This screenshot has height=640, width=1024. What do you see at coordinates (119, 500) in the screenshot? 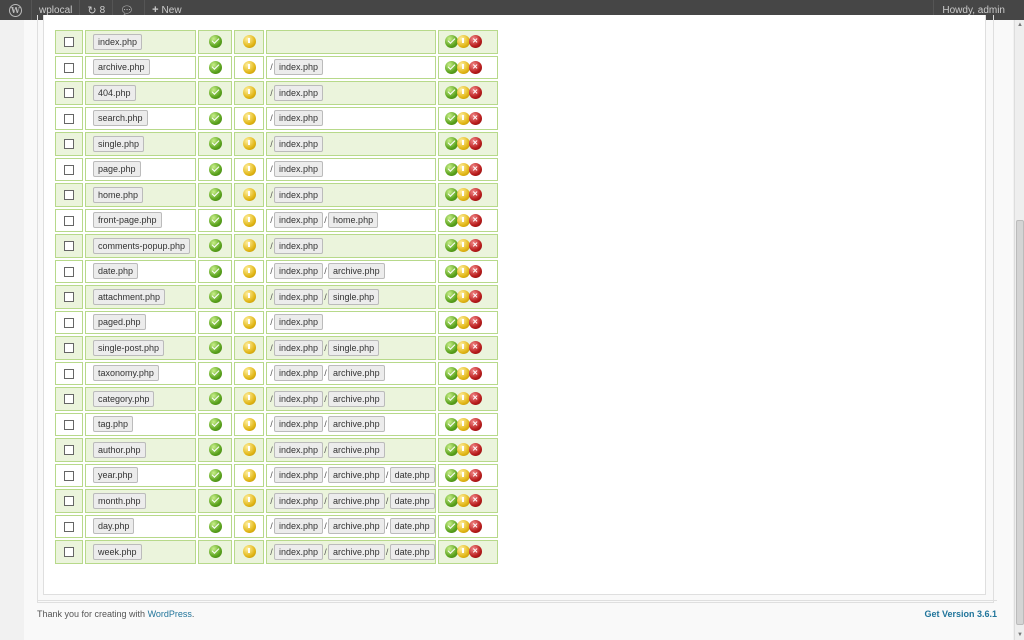
I see `template-file-tag: month.php` at bounding box center [119, 500].